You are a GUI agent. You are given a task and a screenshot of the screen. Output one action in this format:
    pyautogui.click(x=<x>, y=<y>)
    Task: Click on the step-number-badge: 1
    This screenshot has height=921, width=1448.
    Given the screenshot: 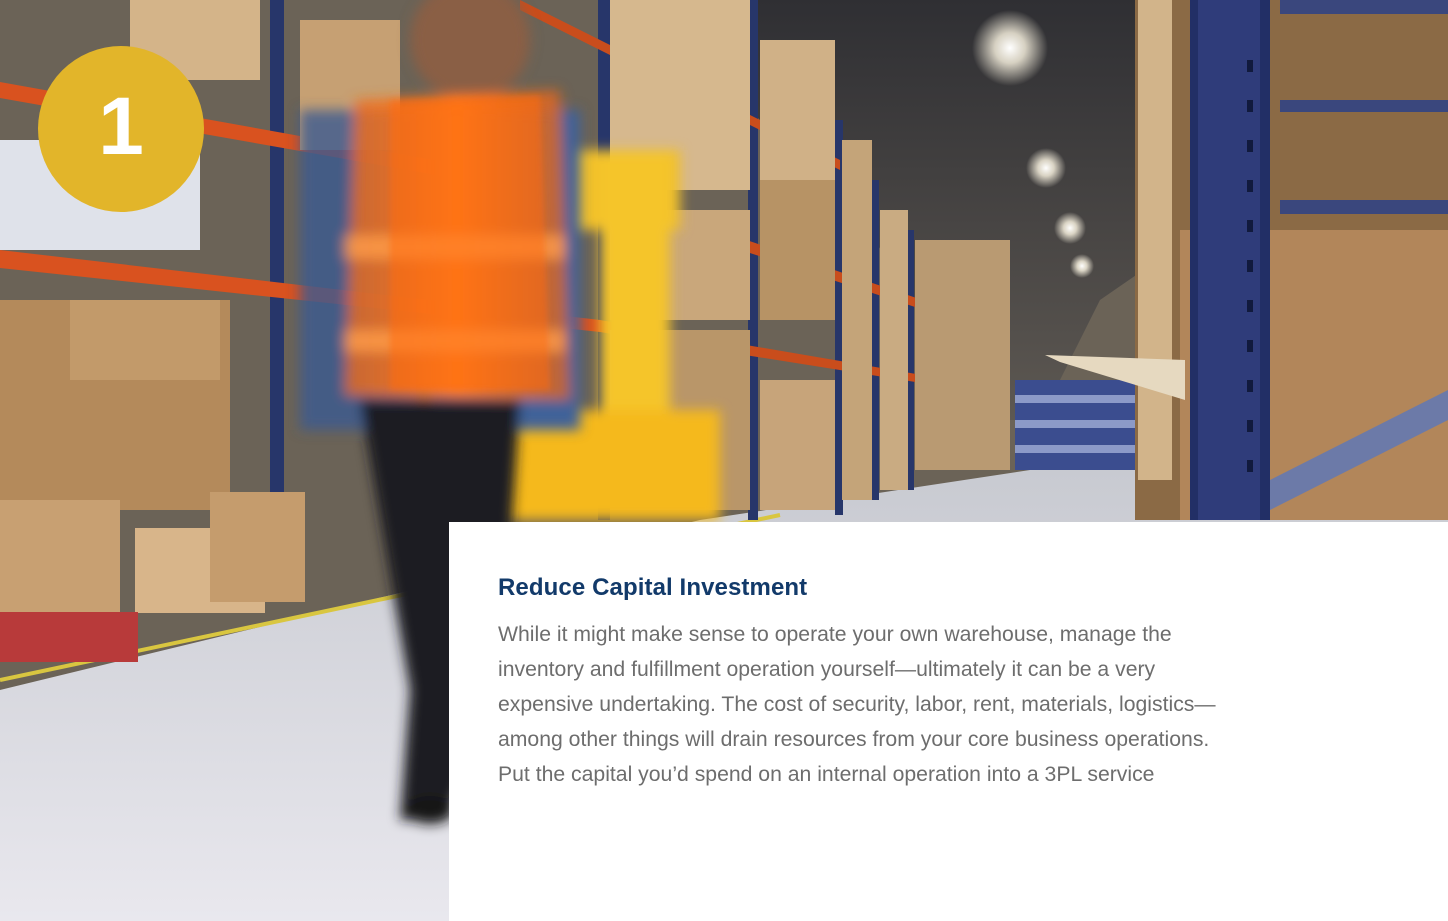 What is the action you would take?
    pyautogui.click(x=121, y=129)
    